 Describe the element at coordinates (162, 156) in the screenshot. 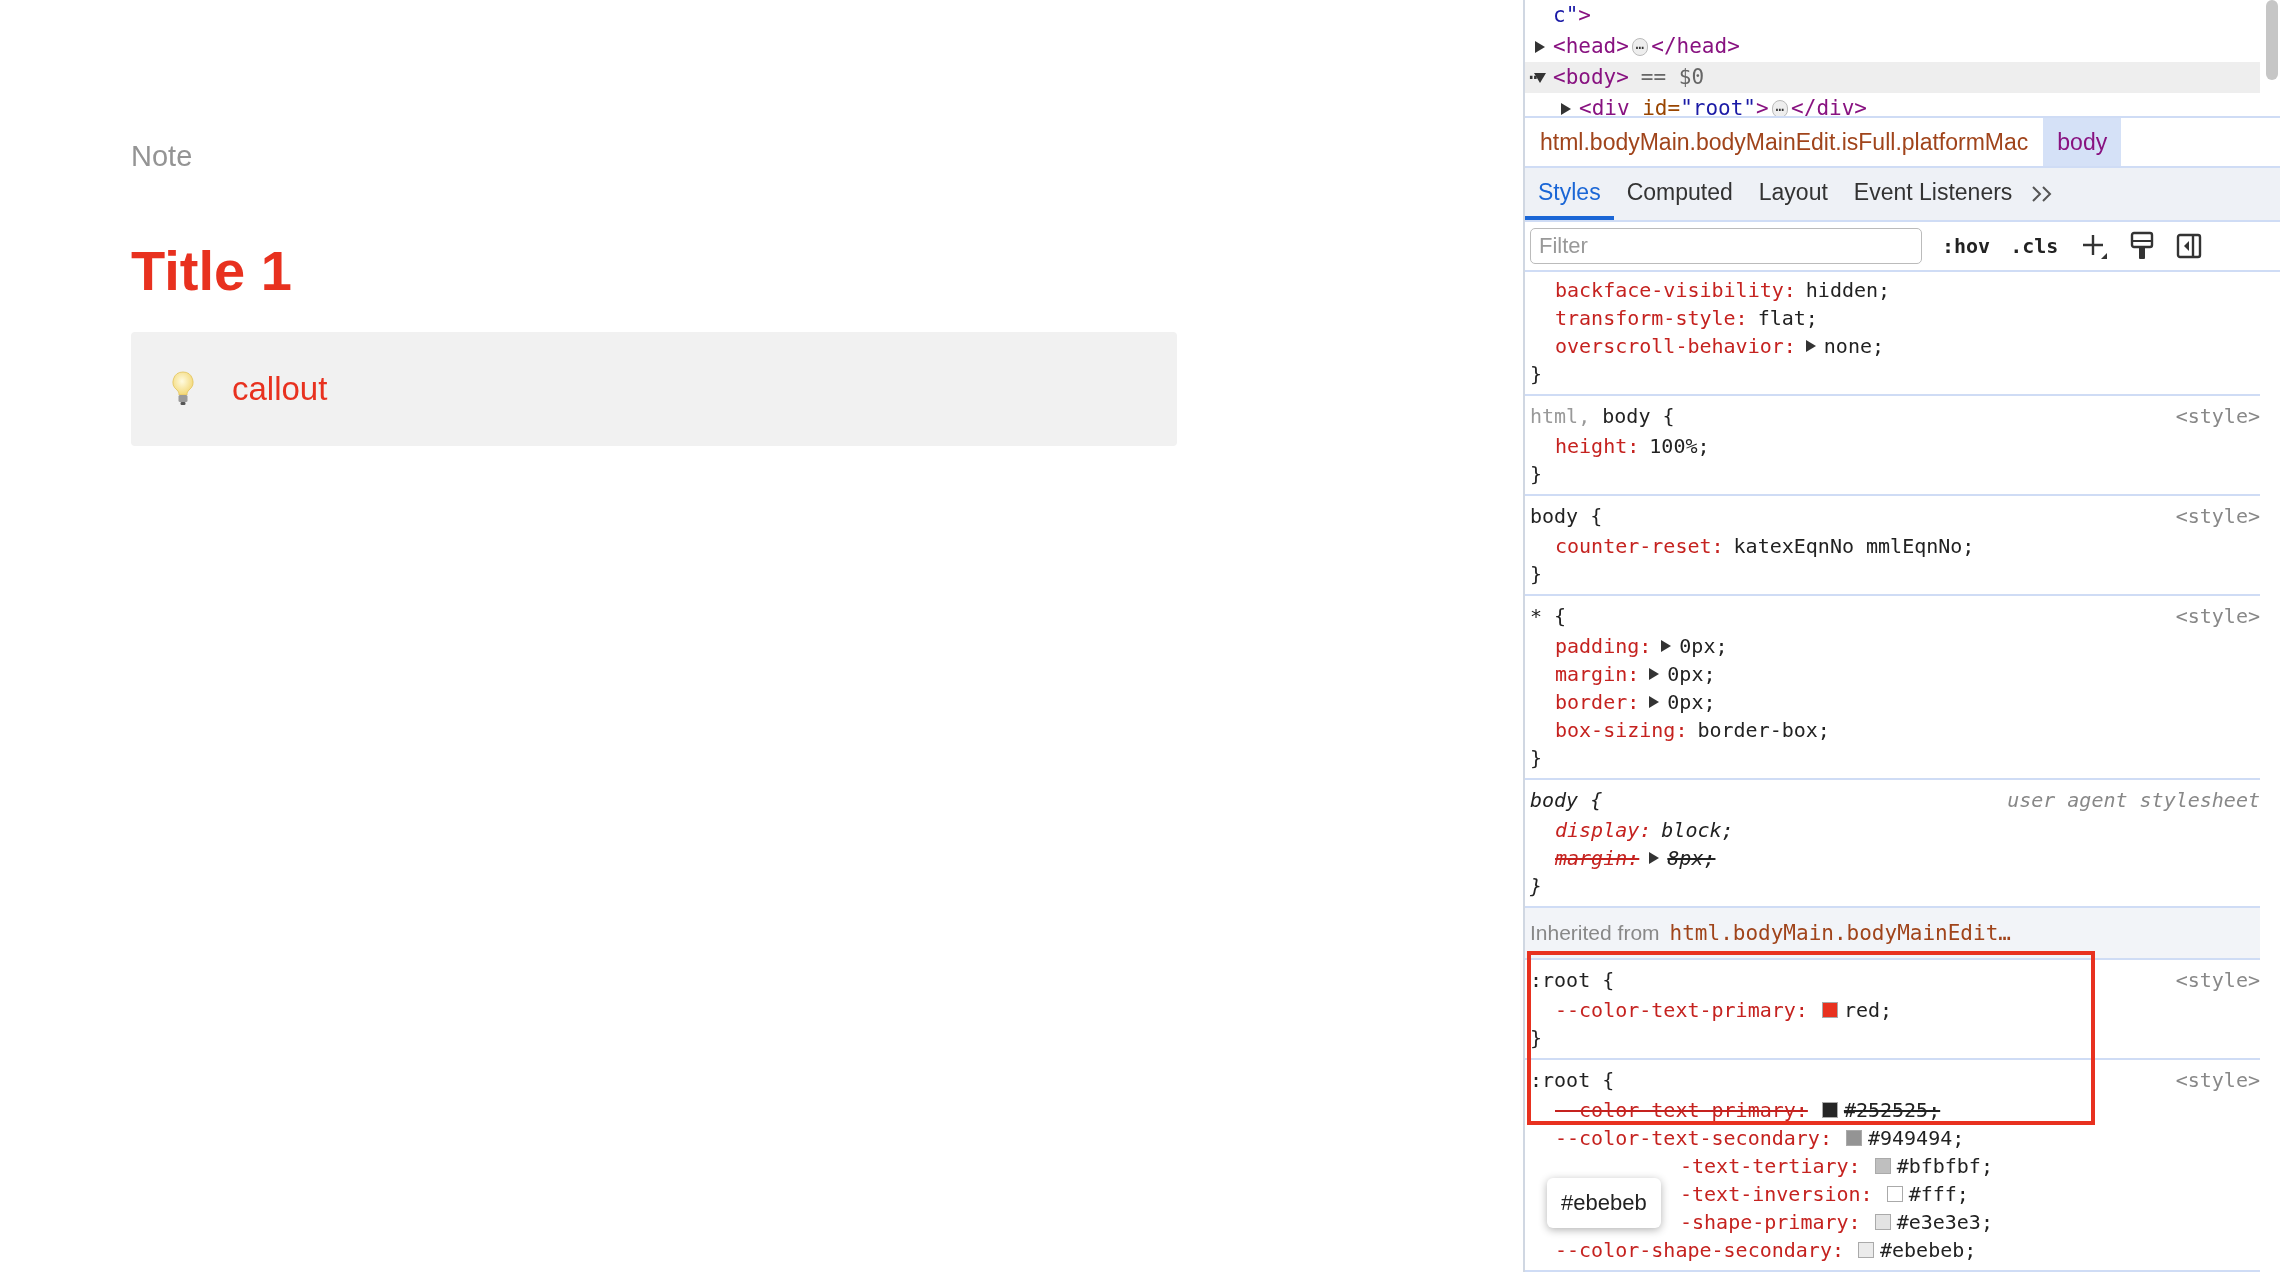

I see `note-label: Note` at that location.